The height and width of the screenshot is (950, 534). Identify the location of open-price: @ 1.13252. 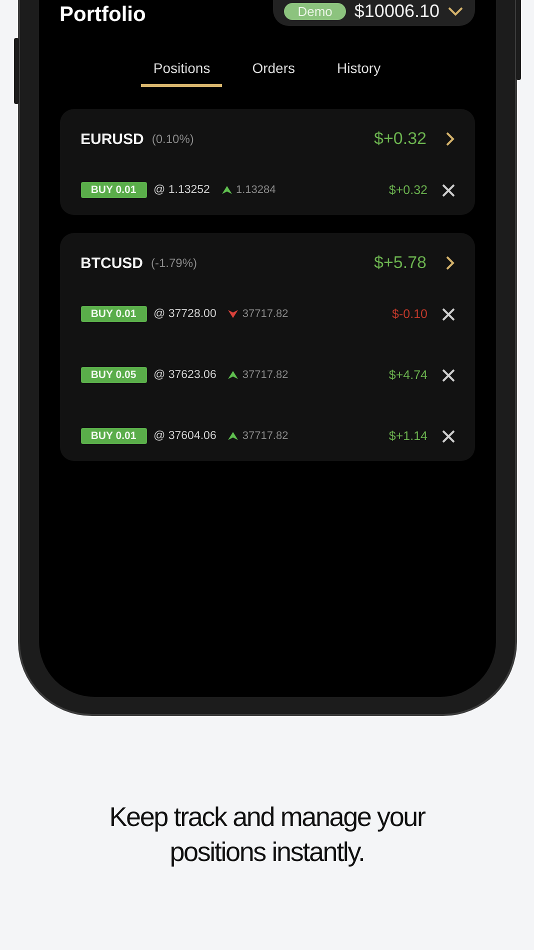
(182, 190).